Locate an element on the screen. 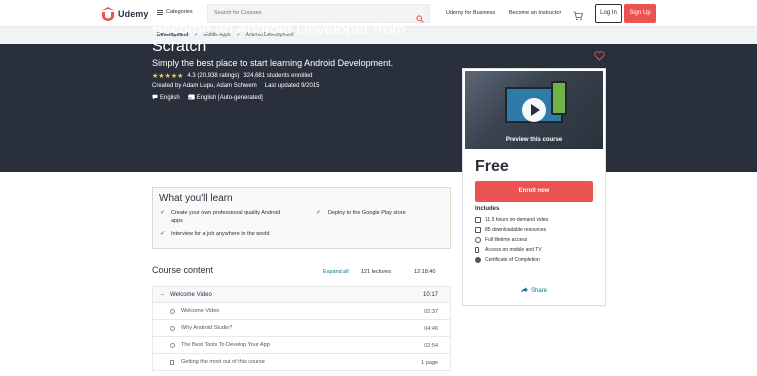  play-icon is located at coordinates (534, 110).